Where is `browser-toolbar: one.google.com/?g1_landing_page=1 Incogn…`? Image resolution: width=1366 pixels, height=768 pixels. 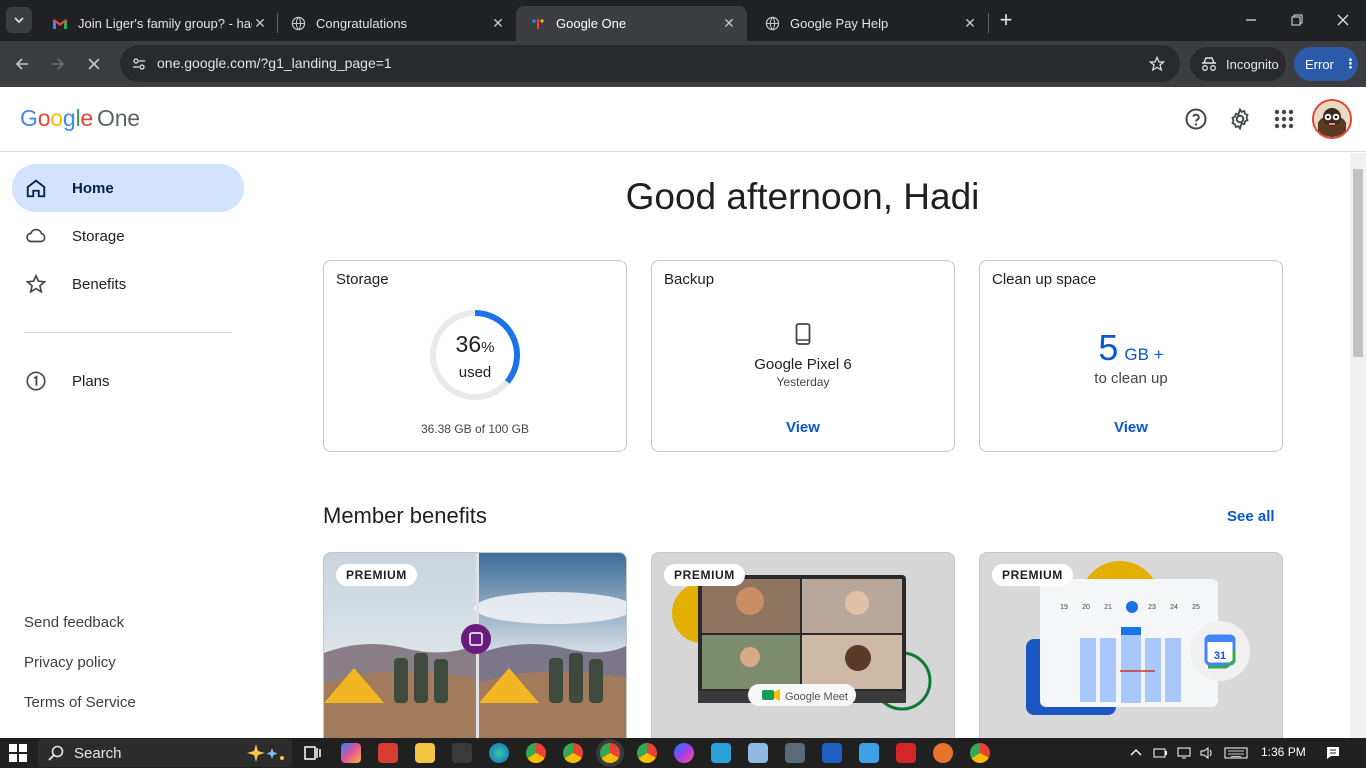
browser-toolbar: one.google.com/?g1_landing_page=1 Incogn… is located at coordinates (683, 64).